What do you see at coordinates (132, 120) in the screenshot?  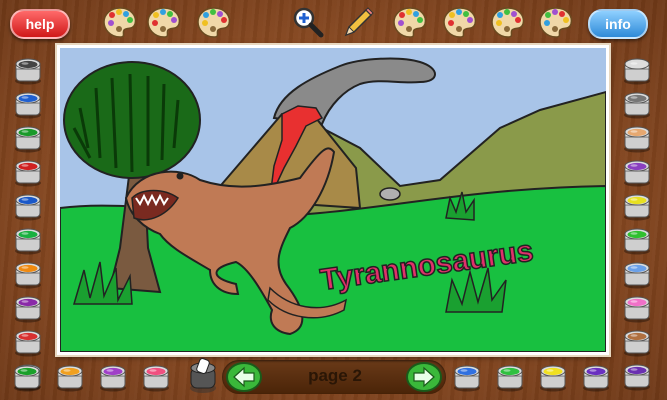 I see `tree-leaves-region` at bounding box center [132, 120].